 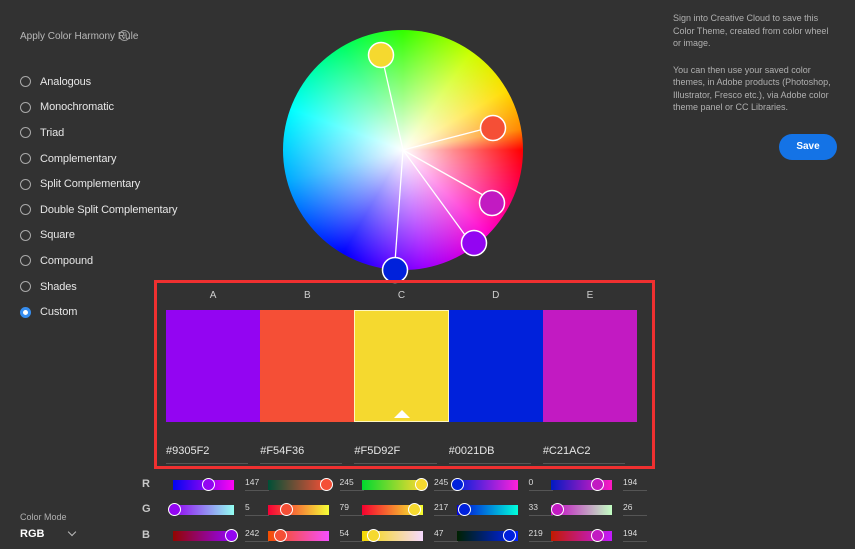 I want to click on rule-analogous: Analogous, so click(x=98, y=82).